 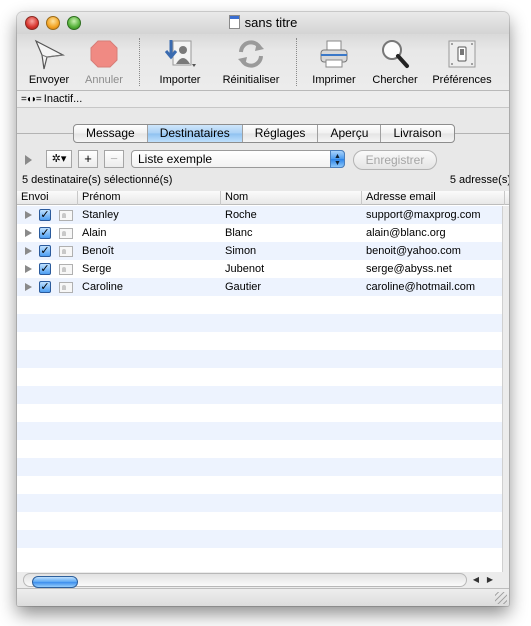 I want to click on document-icon, so click(x=234, y=22).